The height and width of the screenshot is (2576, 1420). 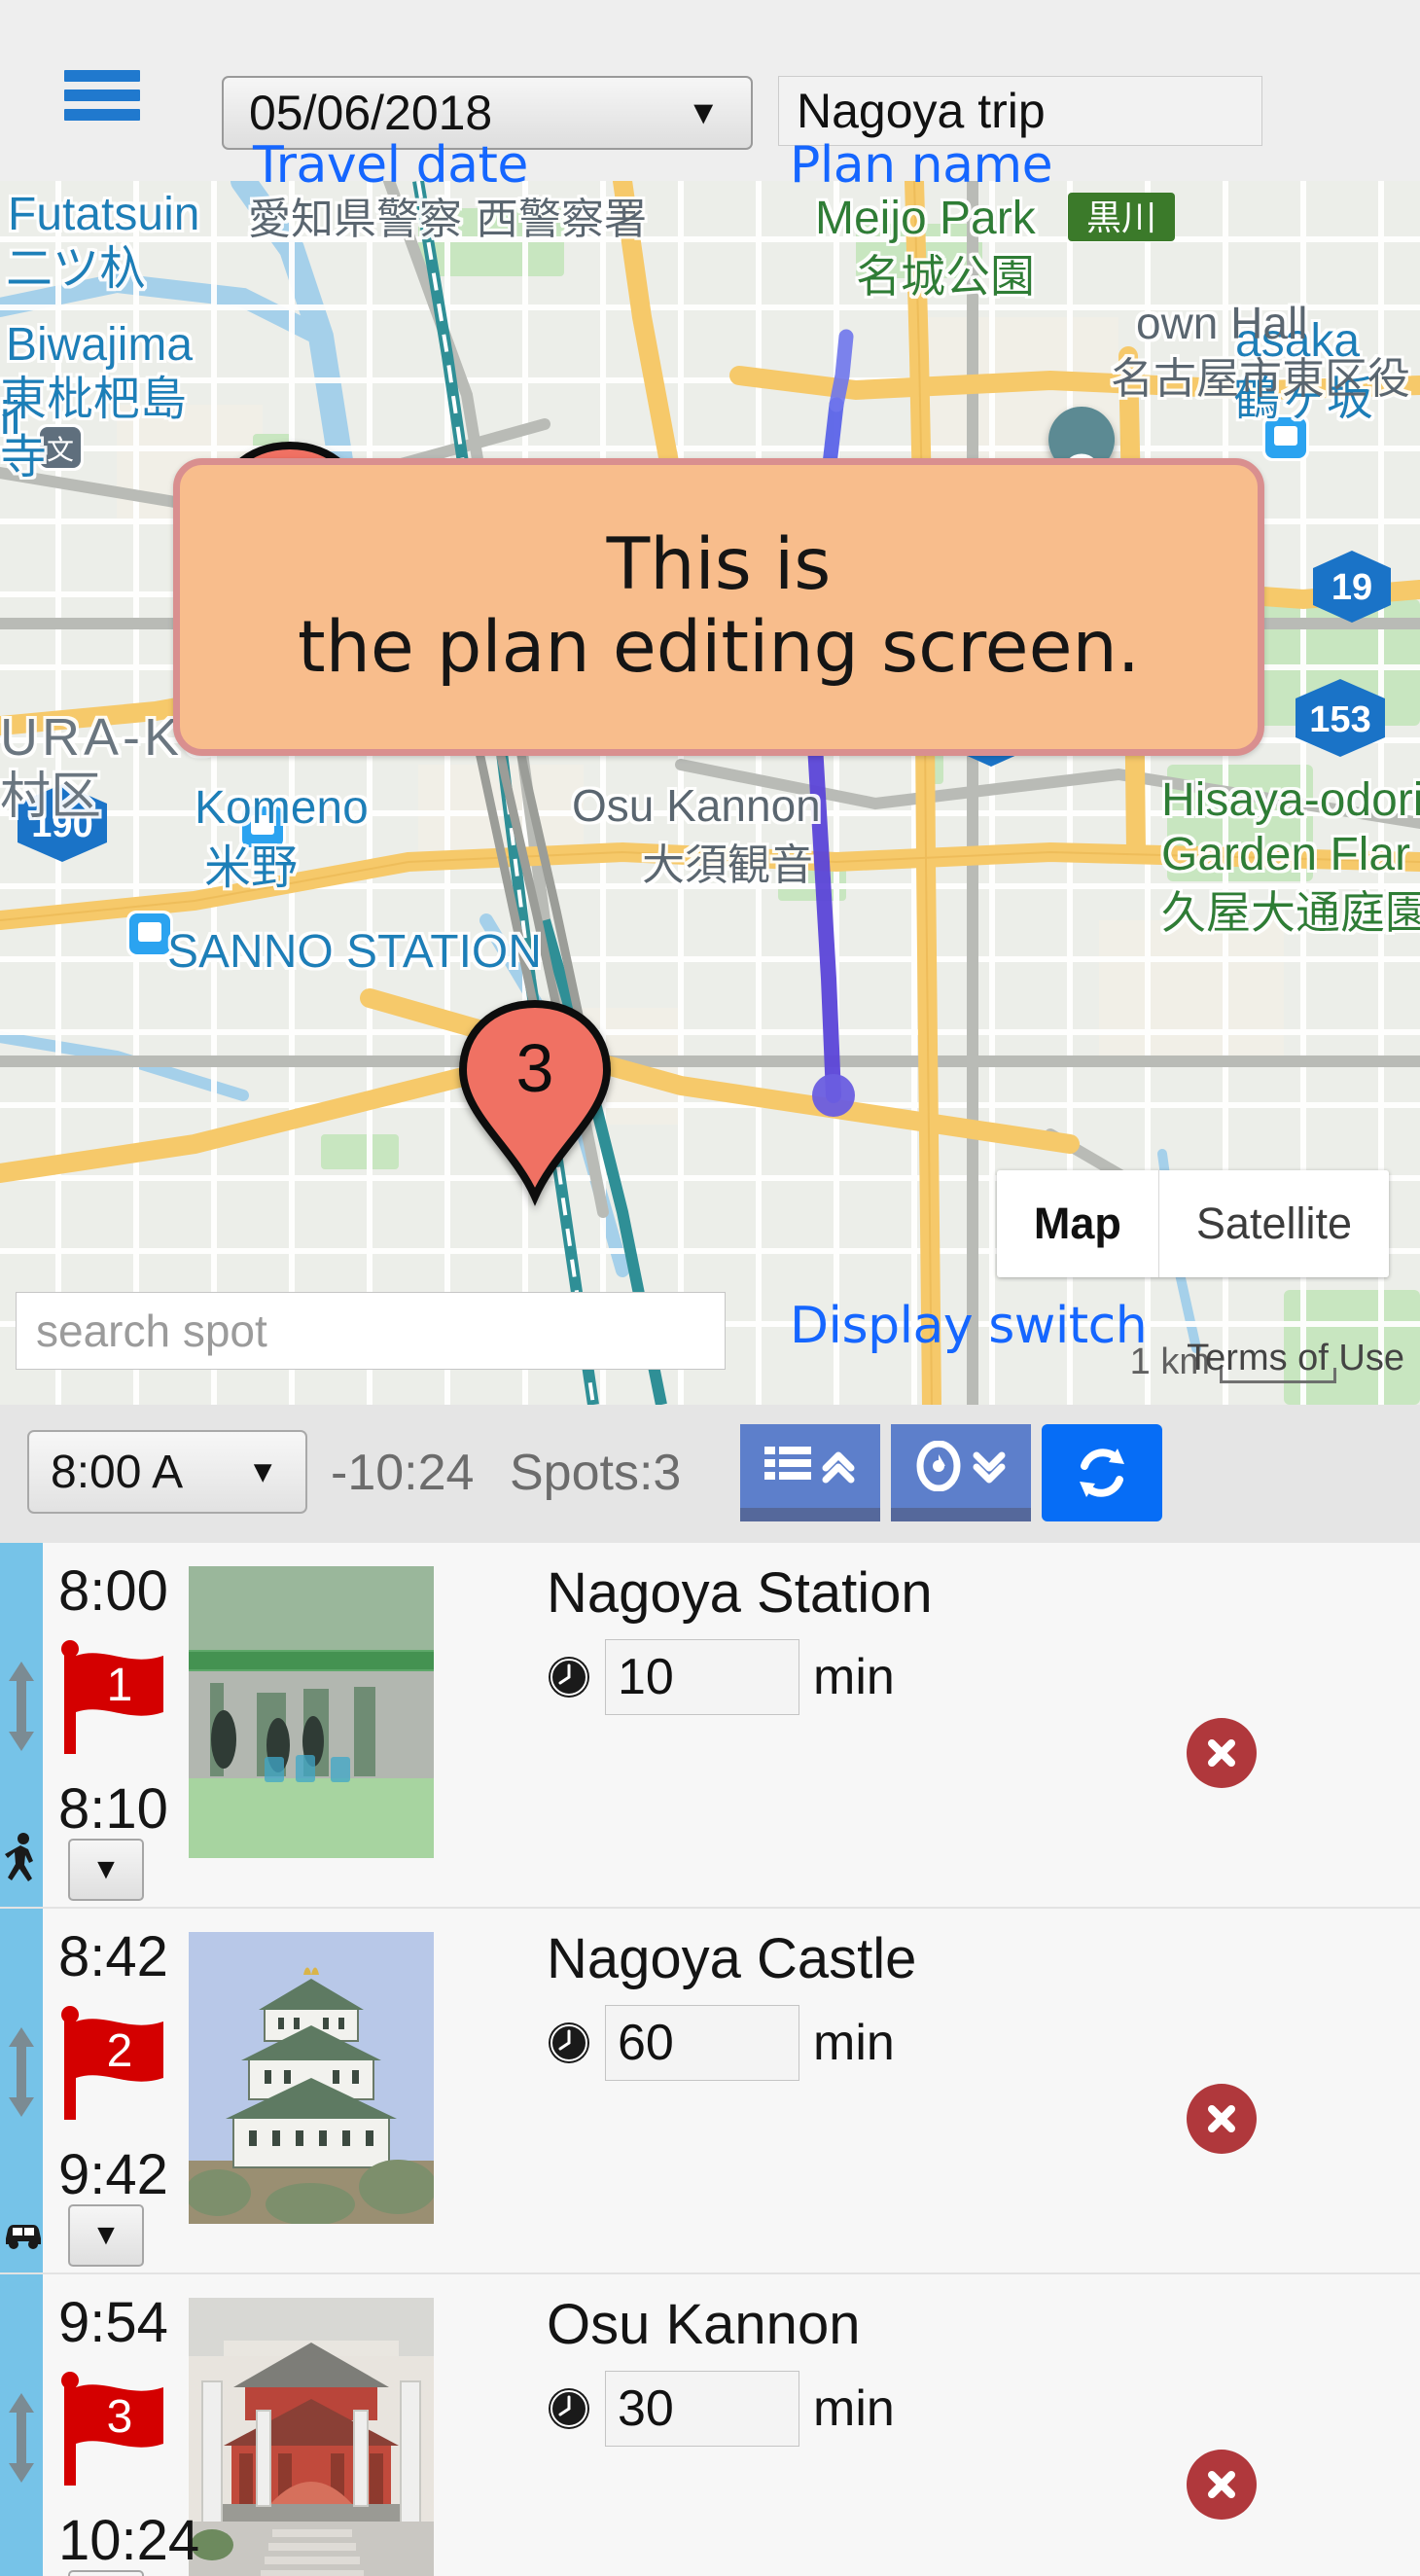 What do you see at coordinates (1274, 1223) in the screenshot?
I see `map-type-satellite: Satellite` at bounding box center [1274, 1223].